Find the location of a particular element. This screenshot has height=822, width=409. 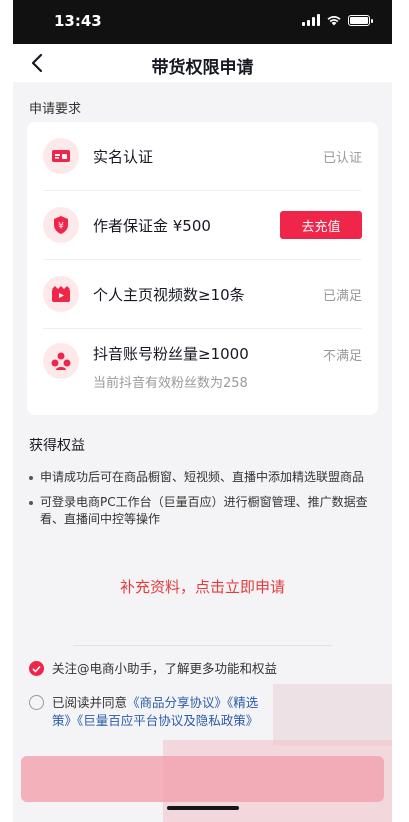

status-bar: 13:43 is located at coordinates (202, 22).